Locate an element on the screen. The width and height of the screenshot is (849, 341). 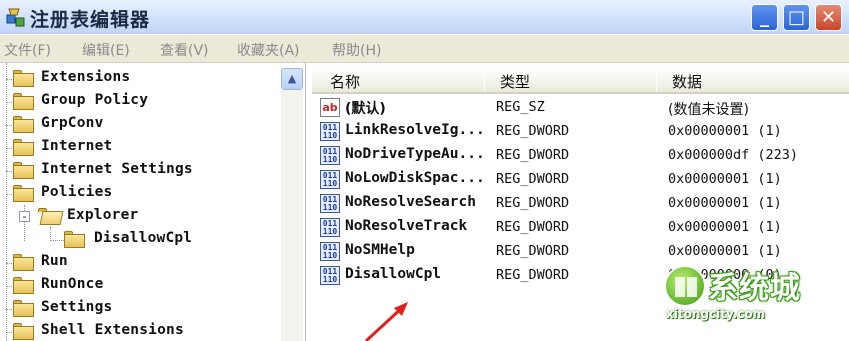
tree-item-run: Run is located at coordinates (140, 263).